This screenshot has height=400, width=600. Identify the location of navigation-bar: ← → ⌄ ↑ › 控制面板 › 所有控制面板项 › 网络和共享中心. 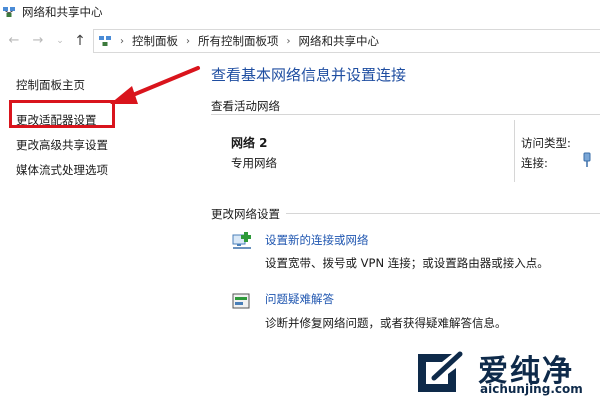
(300, 42).